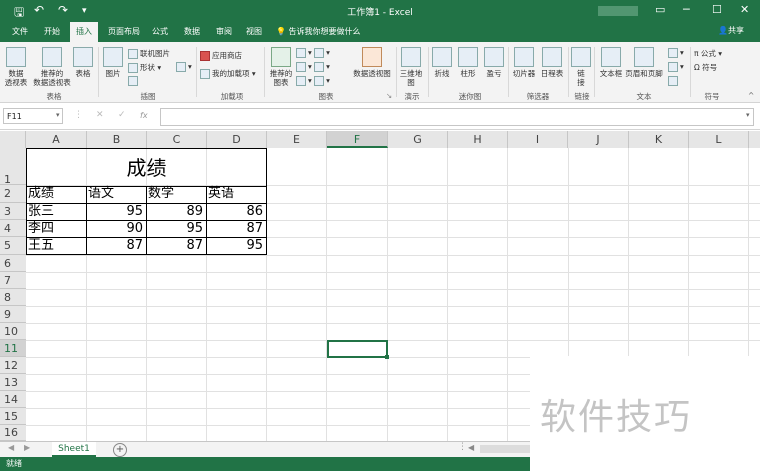 Image resolution: width=760 pixels, height=471 pixels. Describe the element at coordinates (659, 139) in the screenshot. I see `column-header-K: K` at that location.